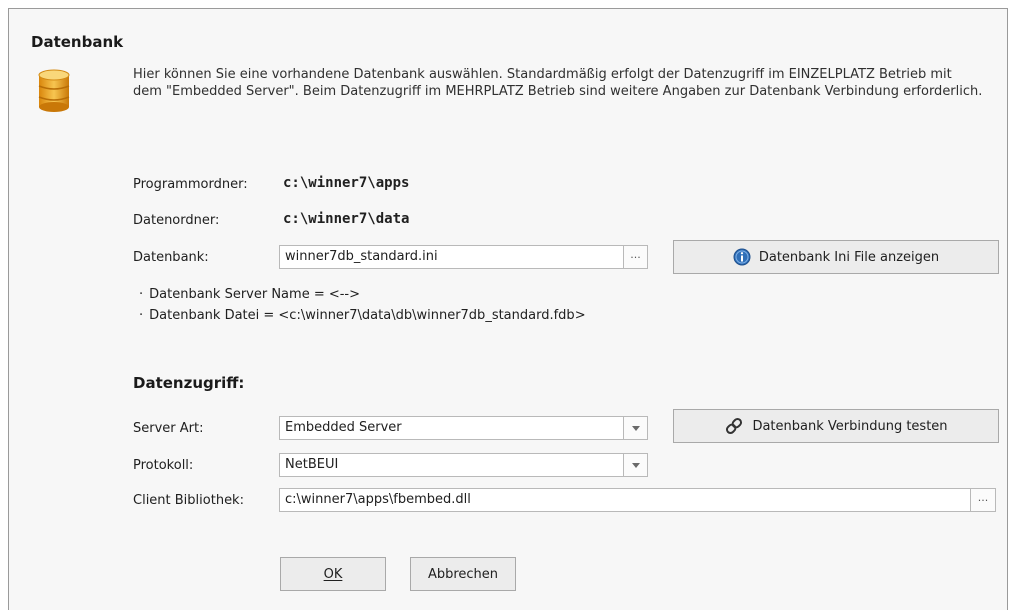  I want to click on test-connection-label: Datenbank Verbindung testen, so click(850, 426).